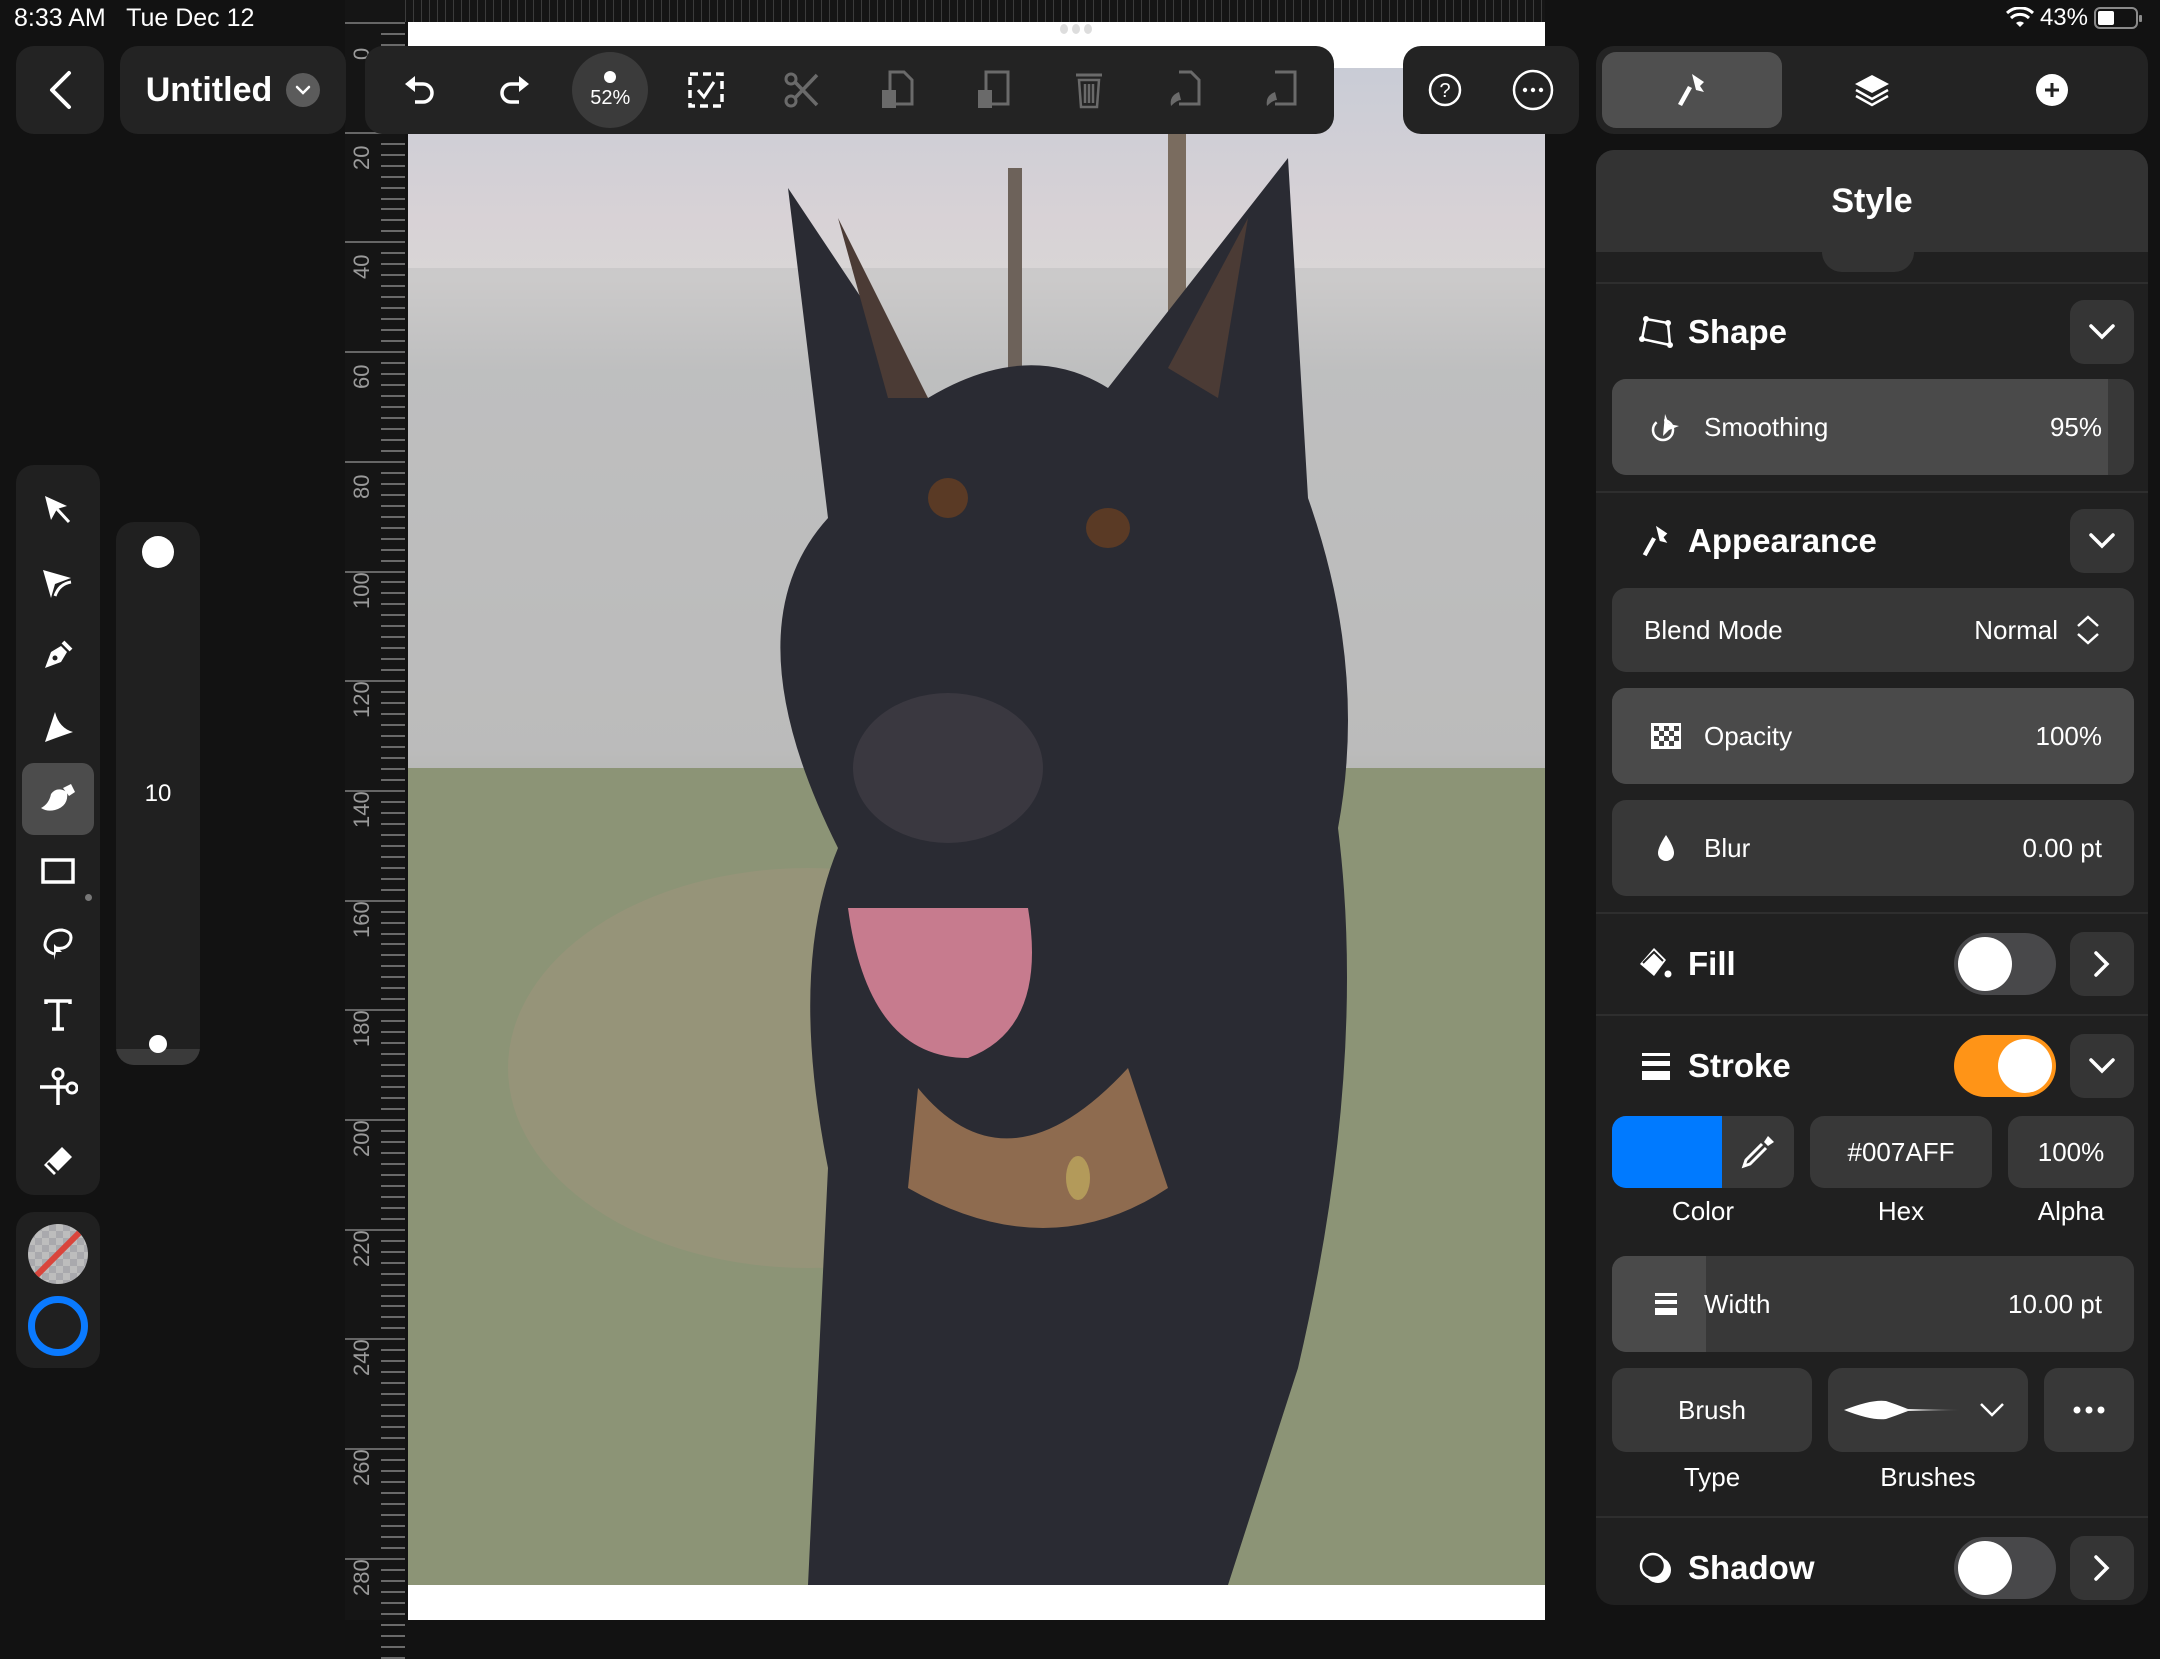  What do you see at coordinates (1903, 1410) in the screenshot?
I see `brush-stroke-preview-icon` at bounding box center [1903, 1410].